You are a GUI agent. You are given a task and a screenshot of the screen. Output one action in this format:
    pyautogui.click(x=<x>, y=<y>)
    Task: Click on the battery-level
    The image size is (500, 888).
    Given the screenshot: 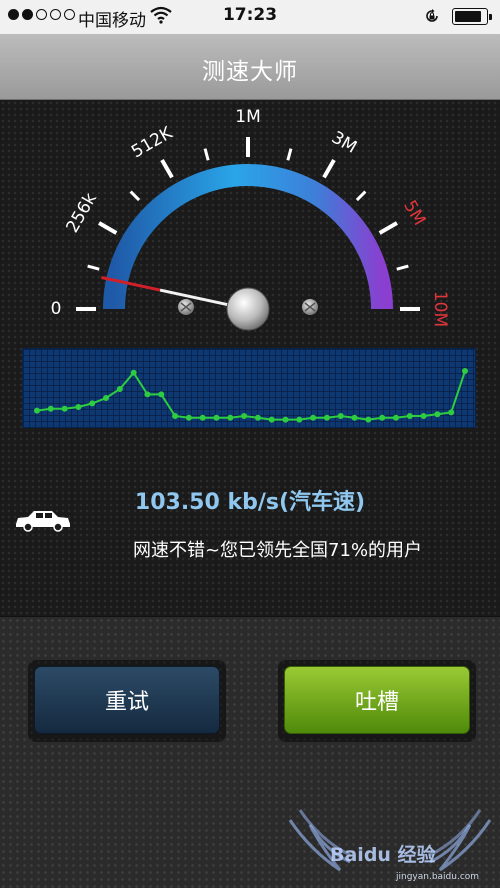 What is the action you would take?
    pyautogui.click(x=468, y=16)
    